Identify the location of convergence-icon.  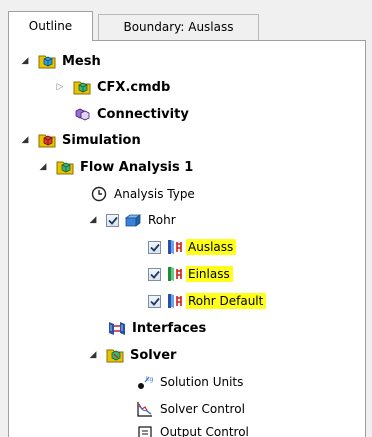
(145, 409).